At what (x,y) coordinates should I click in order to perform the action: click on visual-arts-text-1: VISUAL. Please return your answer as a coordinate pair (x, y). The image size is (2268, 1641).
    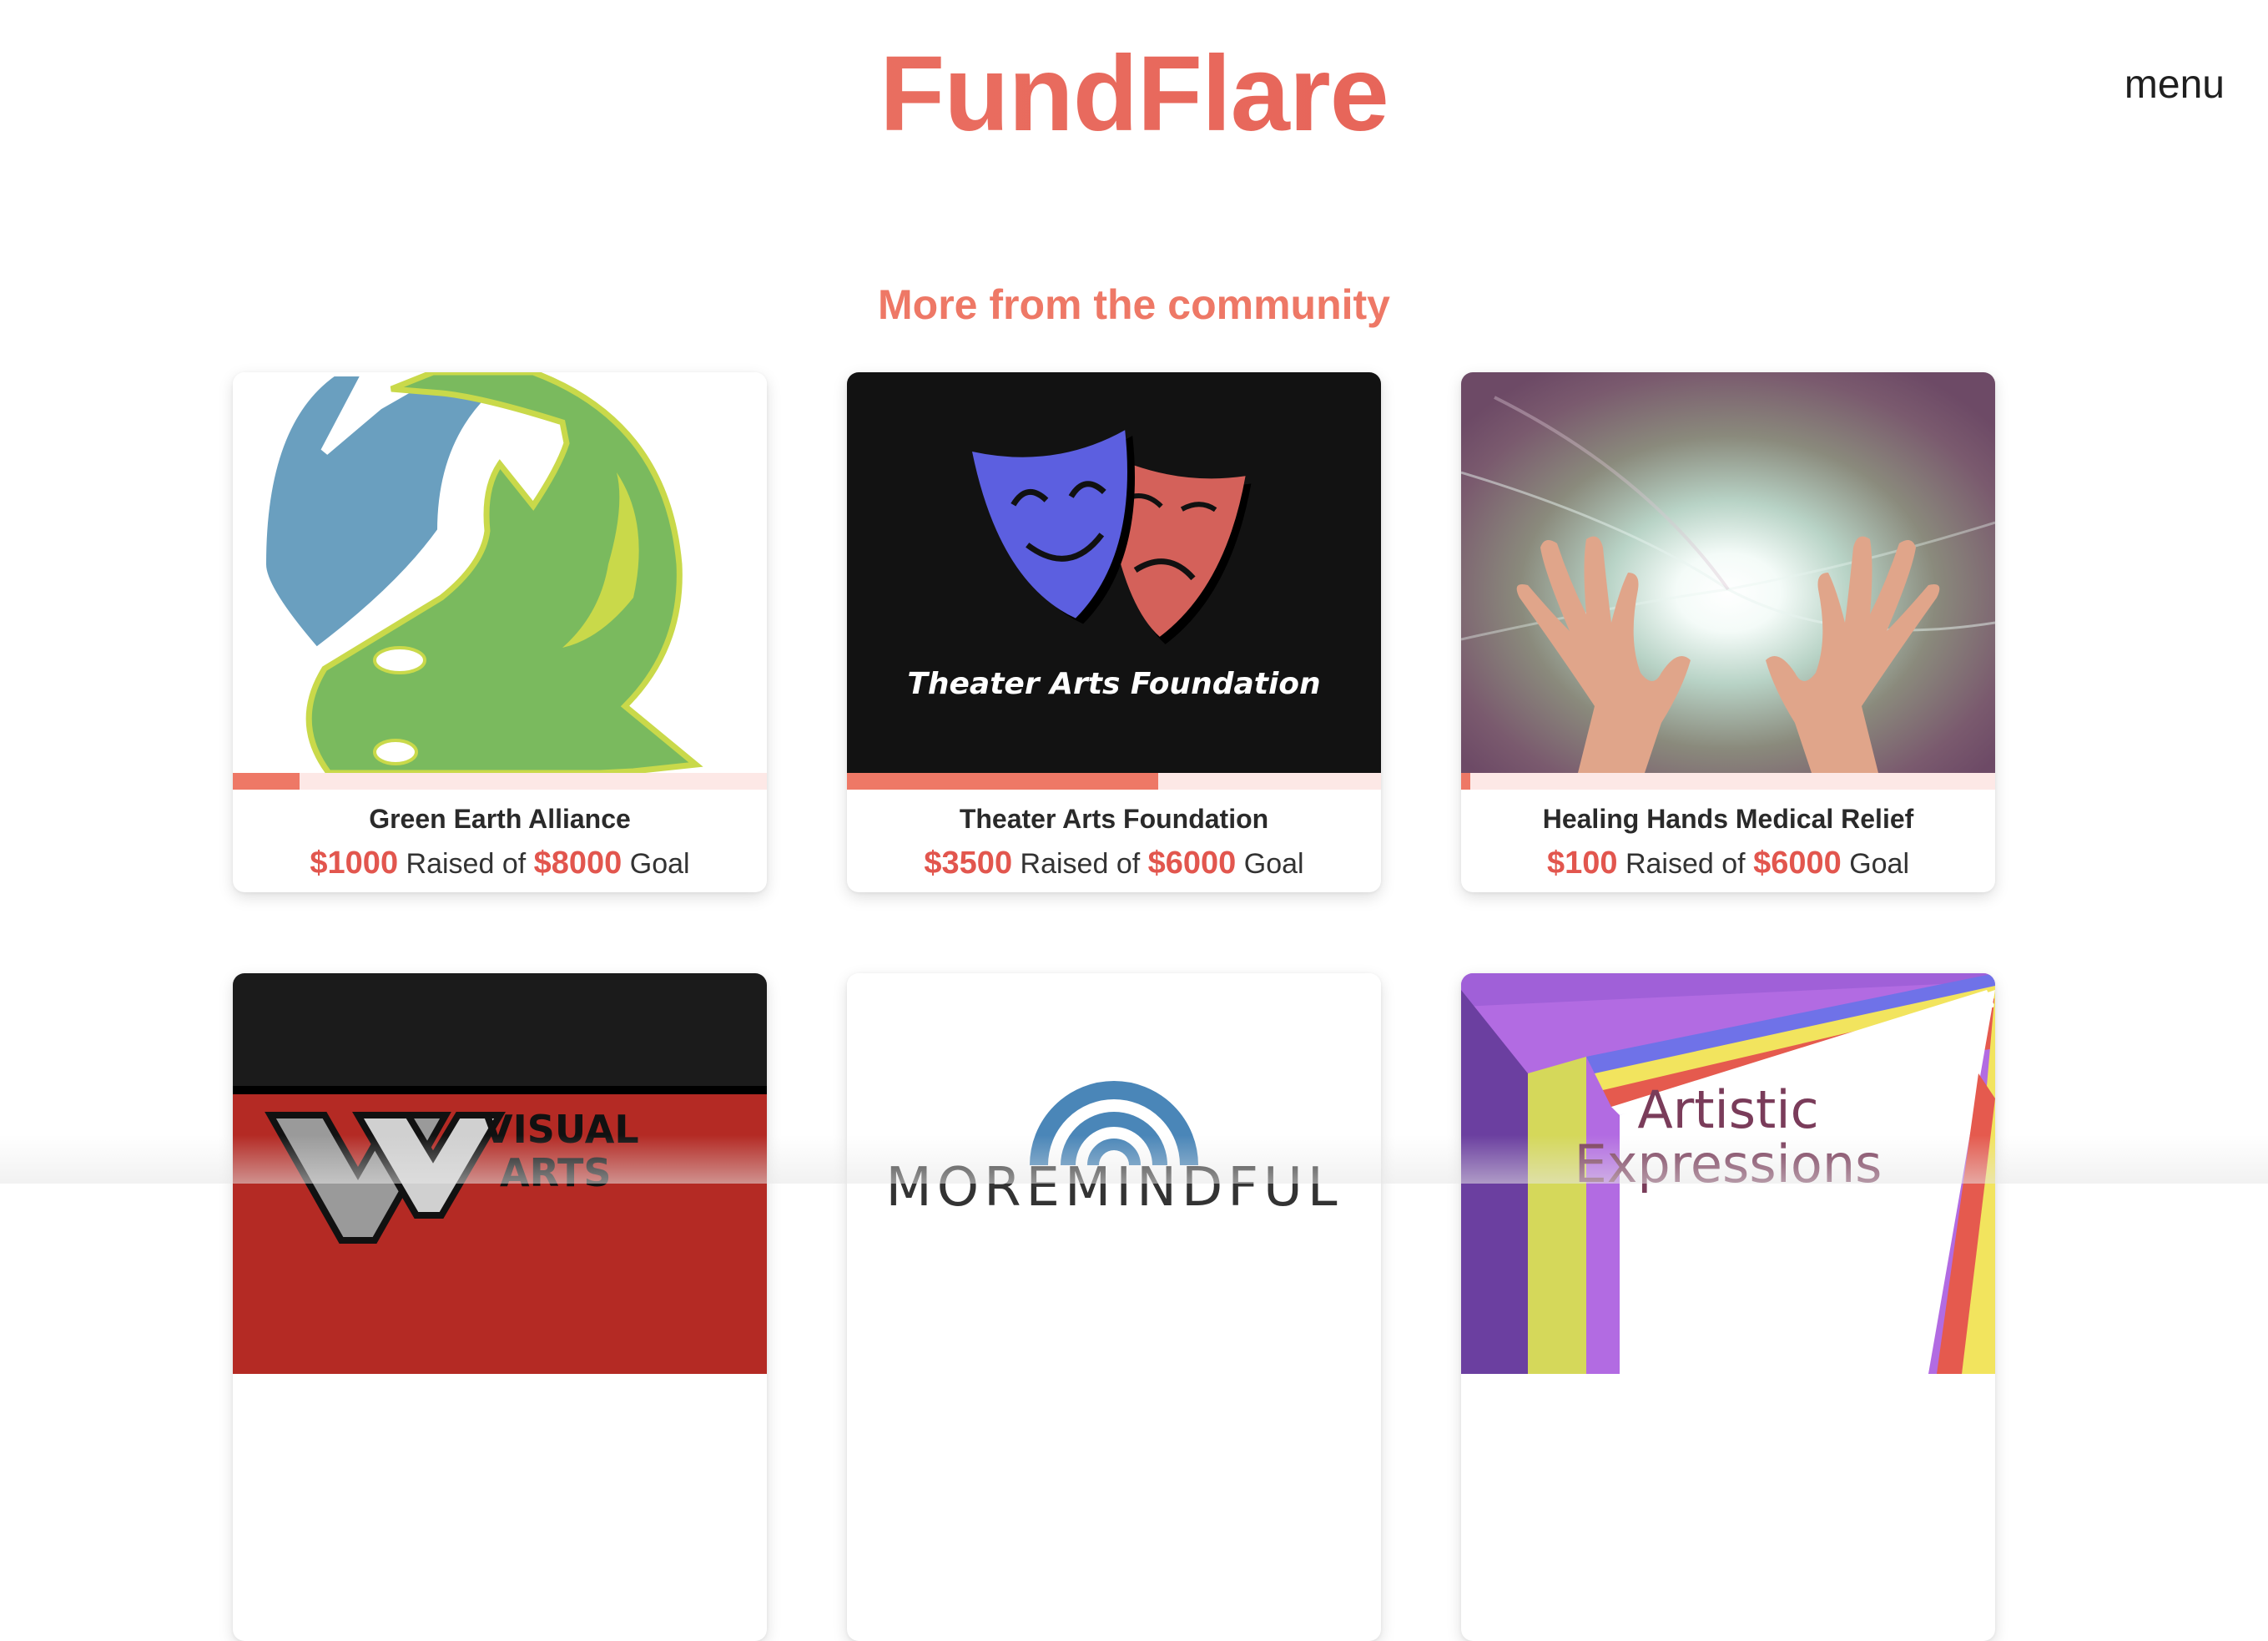
    Looking at the image, I should click on (561, 1129).